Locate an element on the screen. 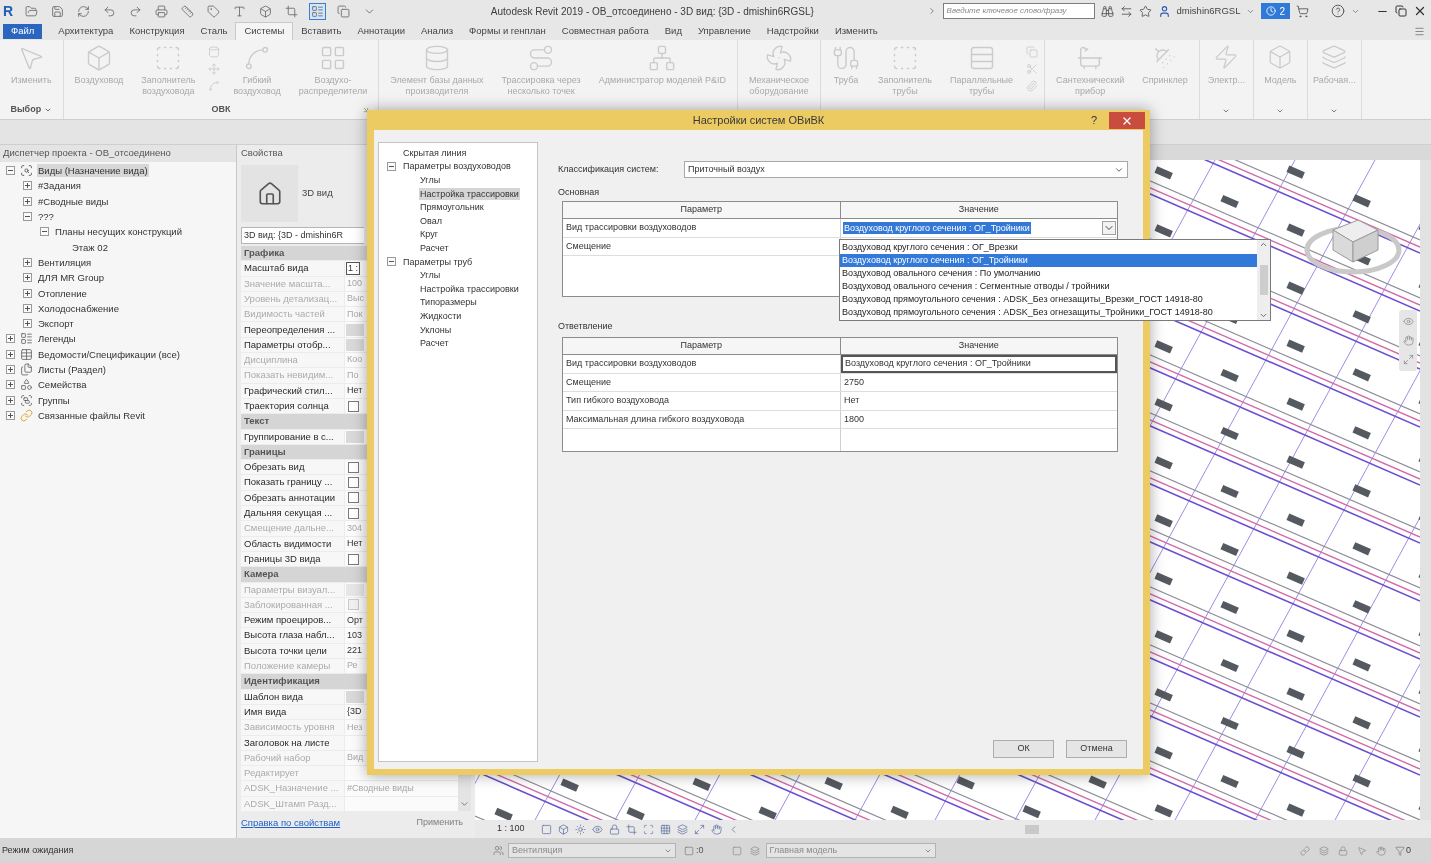 The image size is (1431, 863). dialog-button: ОК is located at coordinates (1023, 749).